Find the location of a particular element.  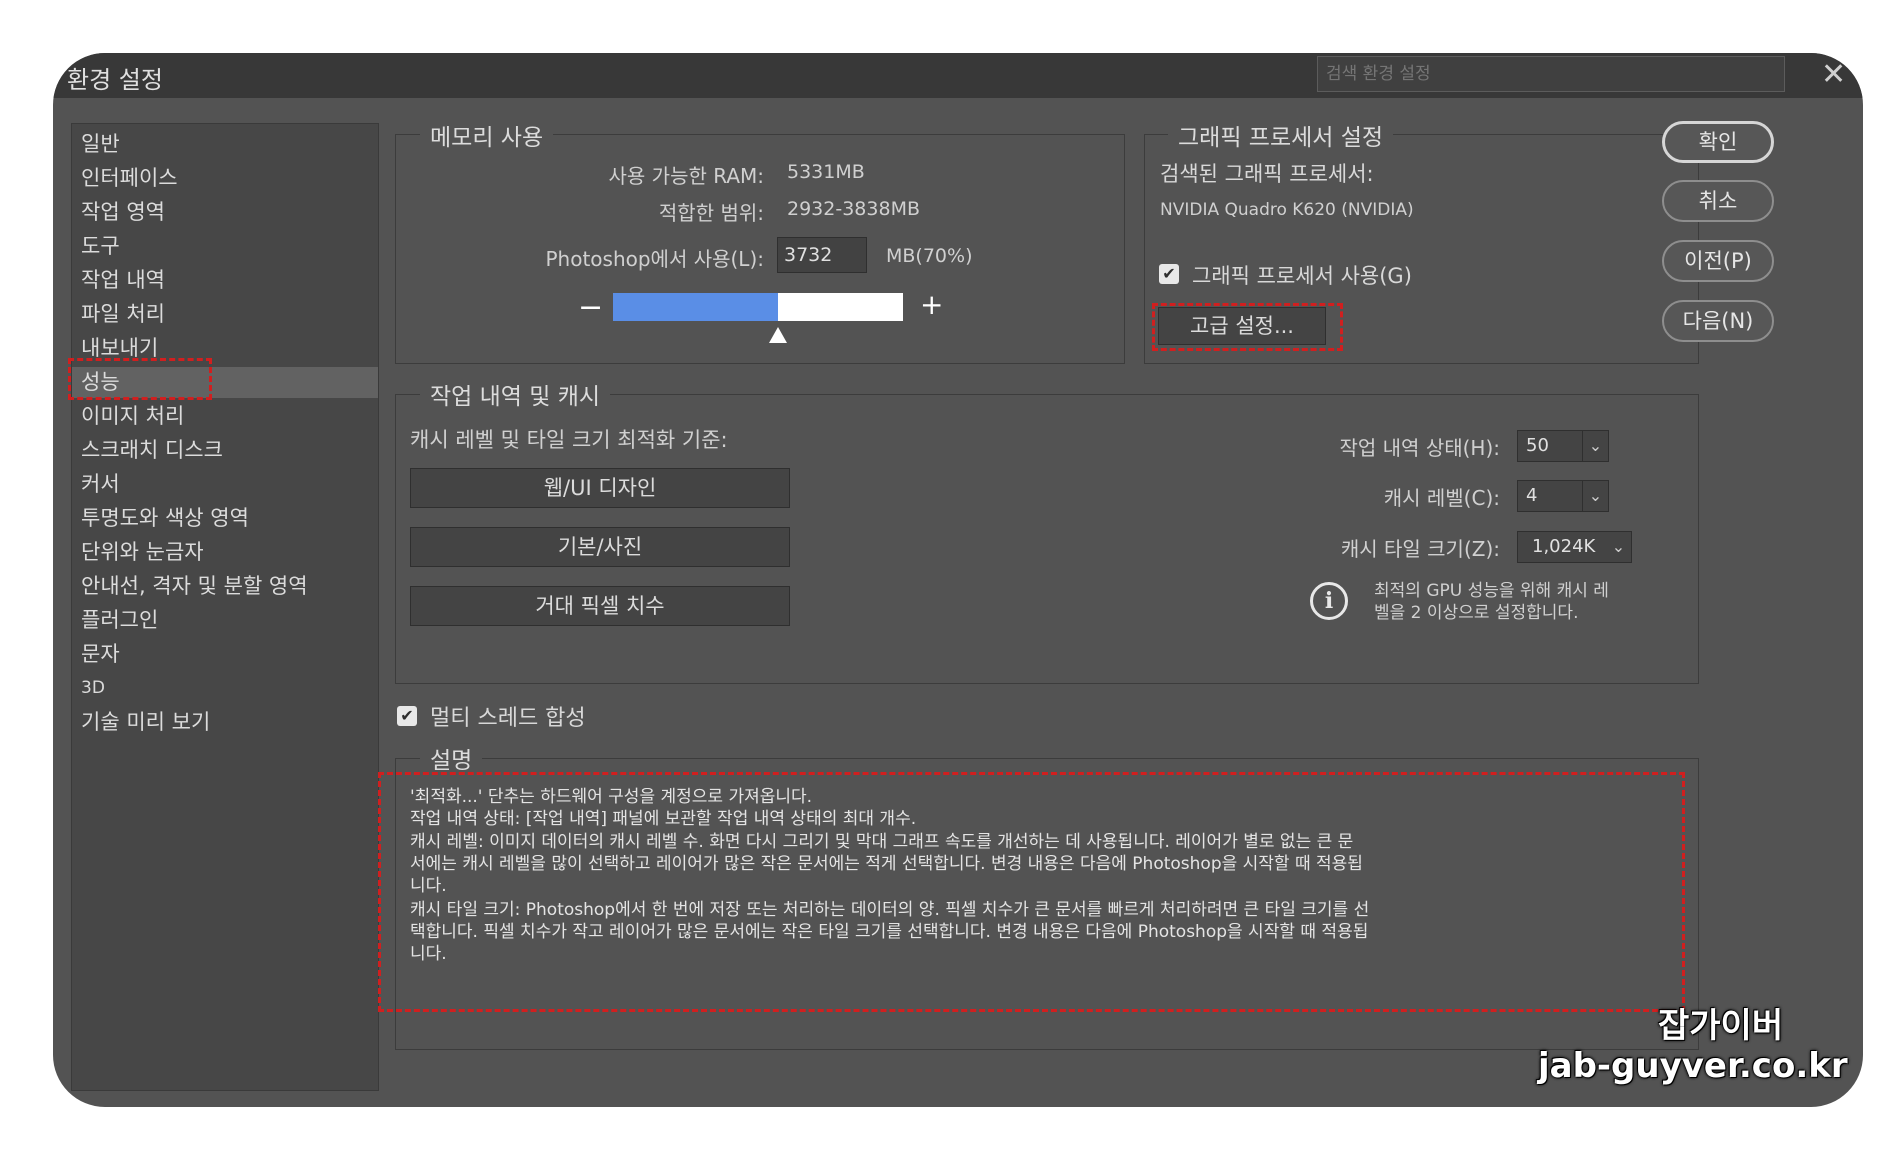

cancel-button: 취소 is located at coordinates (1718, 201).